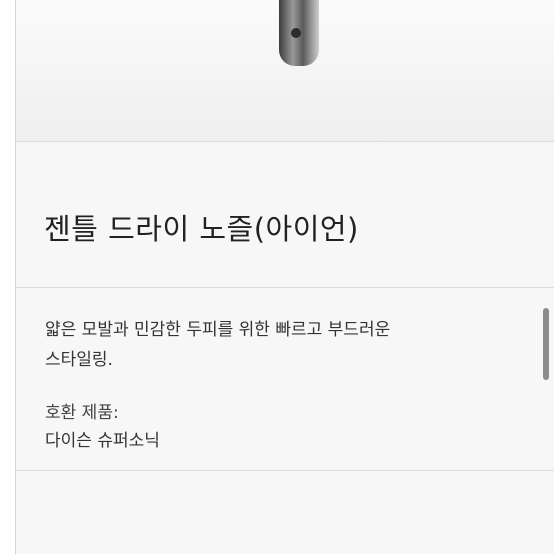 The image size is (554, 554). What do you see at coordinates (79, 360) in the screenshot?
I see `description-line: 스타일링.` at bounding box center [79, 360].